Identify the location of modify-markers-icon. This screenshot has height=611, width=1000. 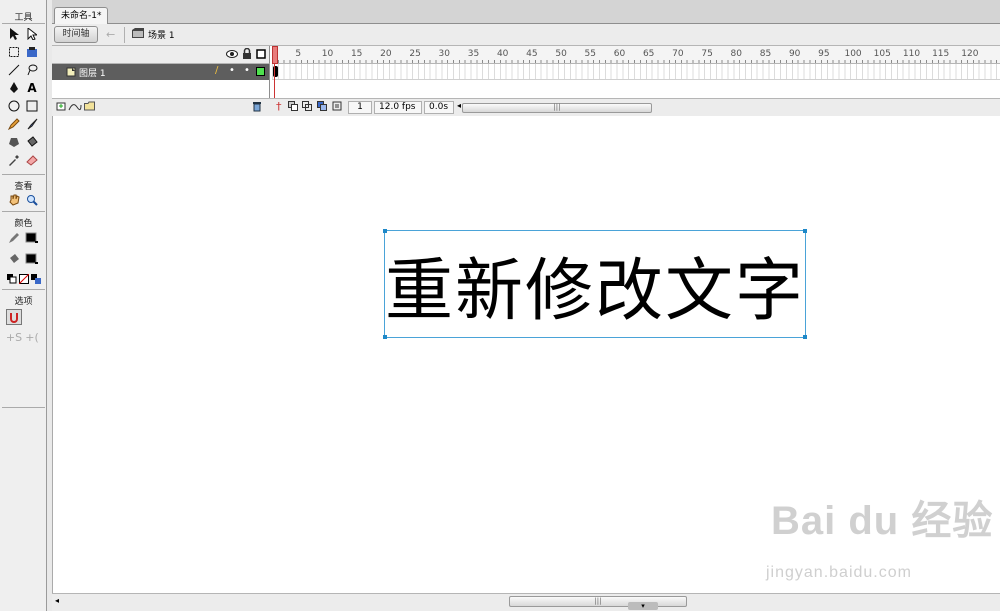
(337, 107).